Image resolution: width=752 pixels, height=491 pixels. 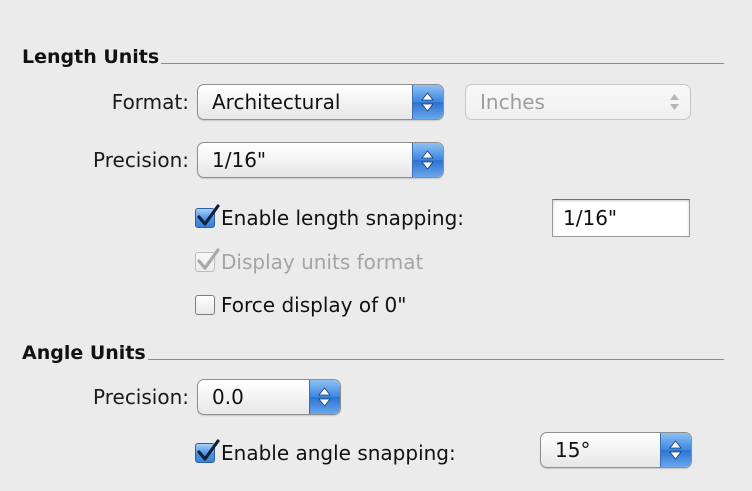 I want to click on format-popup: Architectural, so click(x=320, y=102).